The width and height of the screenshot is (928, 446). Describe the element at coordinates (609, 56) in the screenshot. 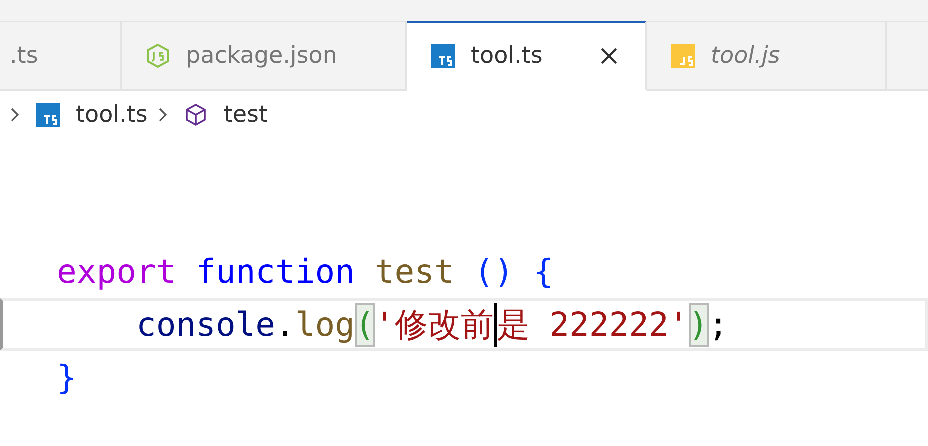

I see `close-icon: ×` at that location.